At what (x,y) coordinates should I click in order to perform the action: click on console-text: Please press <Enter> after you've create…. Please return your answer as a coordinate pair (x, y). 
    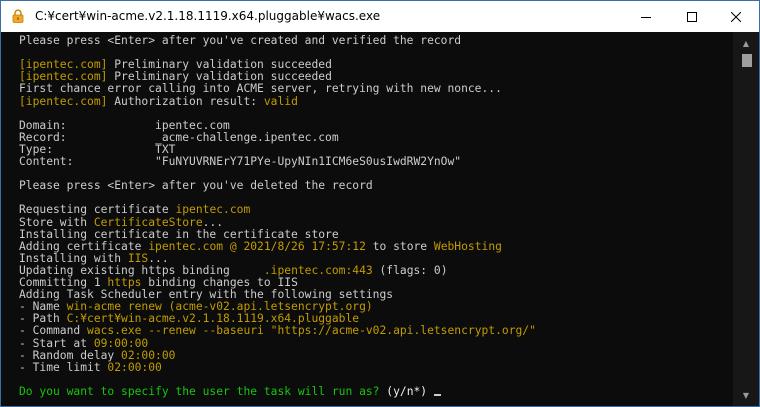
    Looking at the image, I should click on (240, 40).